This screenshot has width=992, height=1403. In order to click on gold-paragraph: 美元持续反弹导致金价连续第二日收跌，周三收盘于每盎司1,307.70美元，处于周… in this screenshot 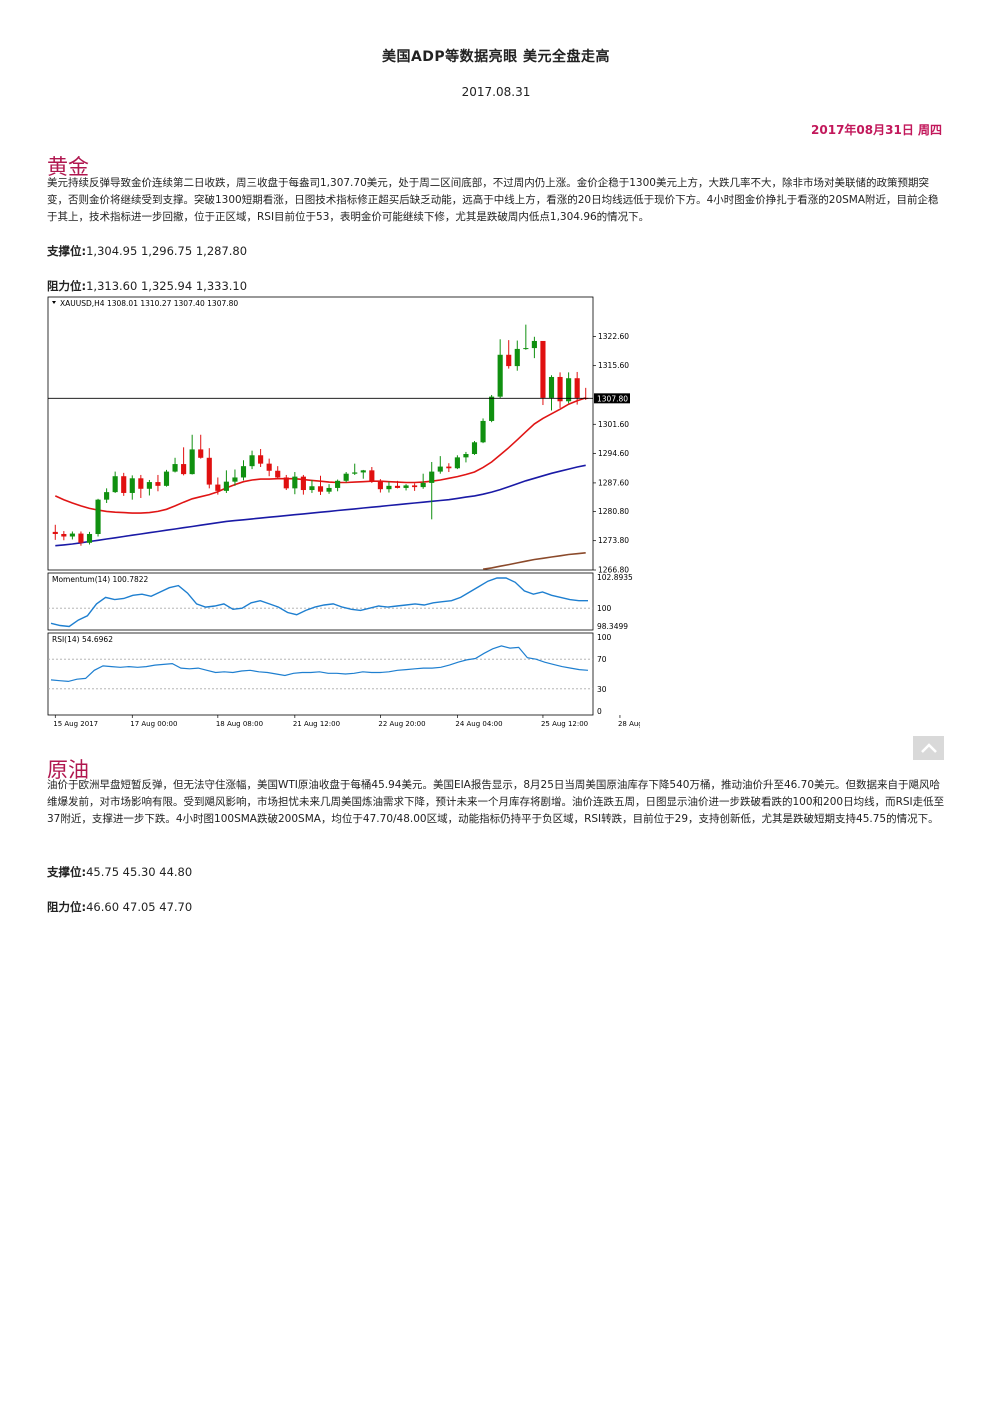, I will do `click(493, 200)`.